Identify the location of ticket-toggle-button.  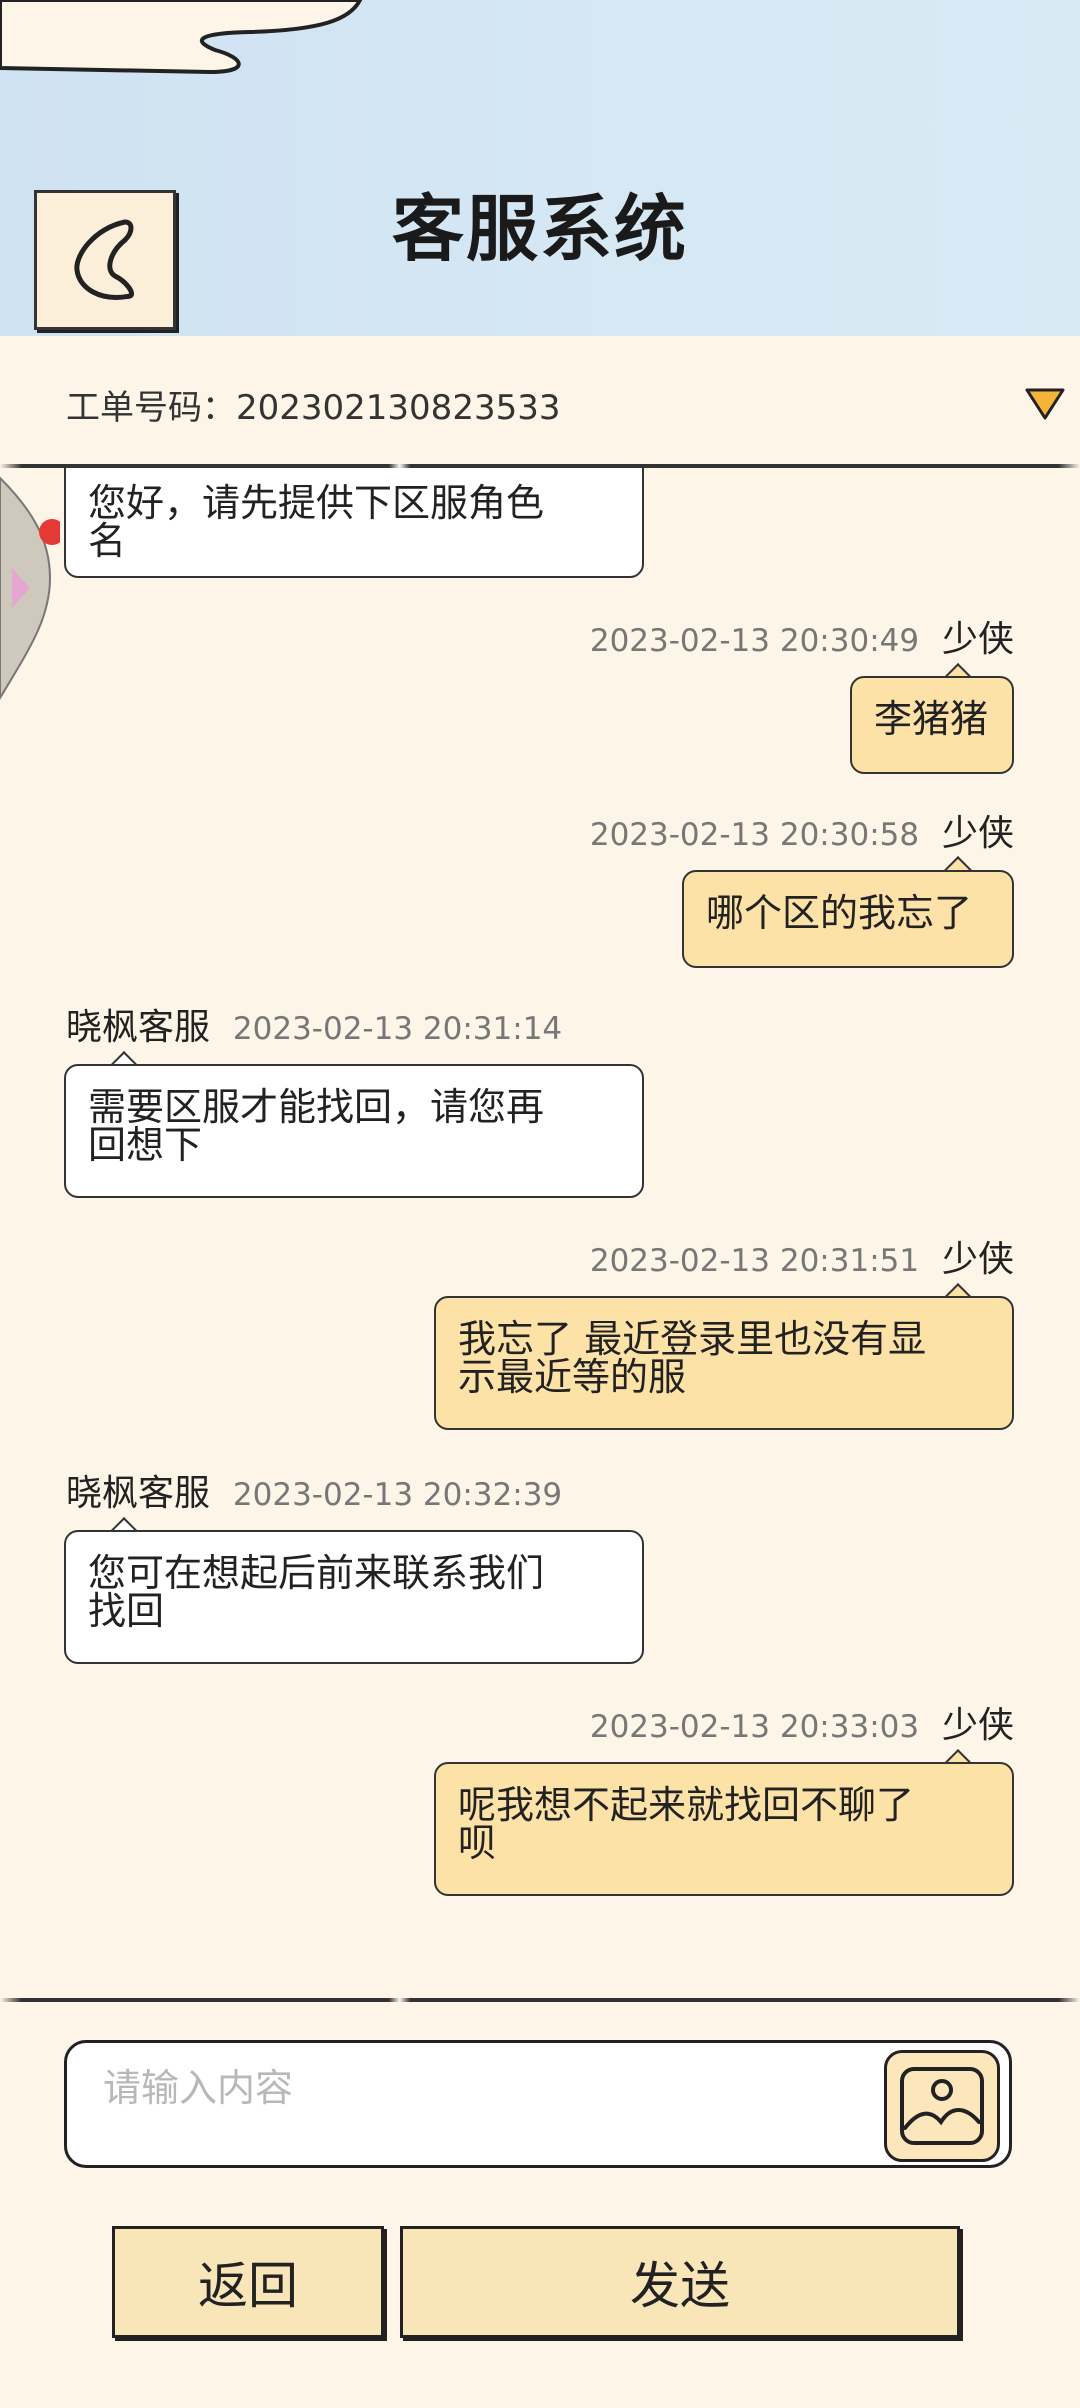
(1045, 406).